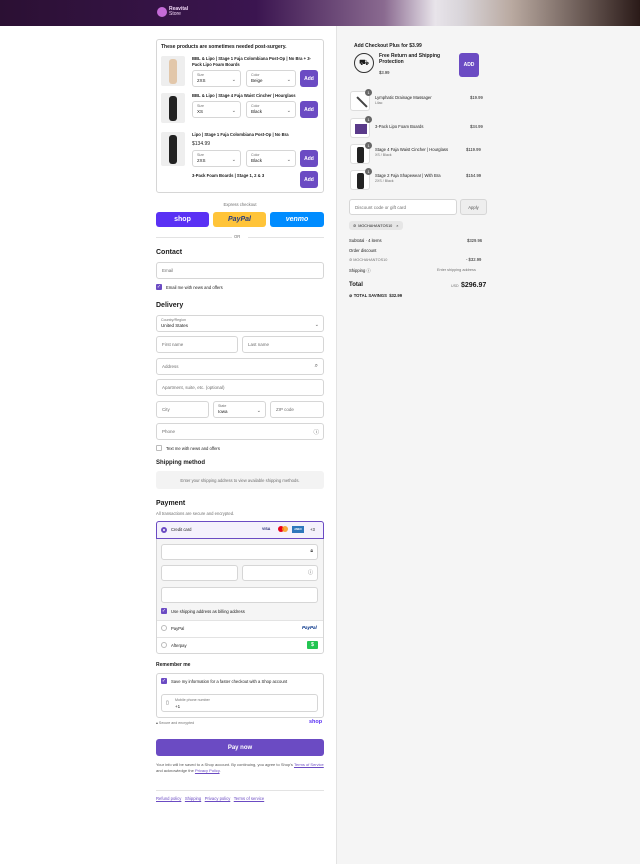 The height and width of the screenshot is (864, 640). Describe the element at coordinates (164, 681) in the screenshot. I see `save-info-checkbox: ✓` at that location.